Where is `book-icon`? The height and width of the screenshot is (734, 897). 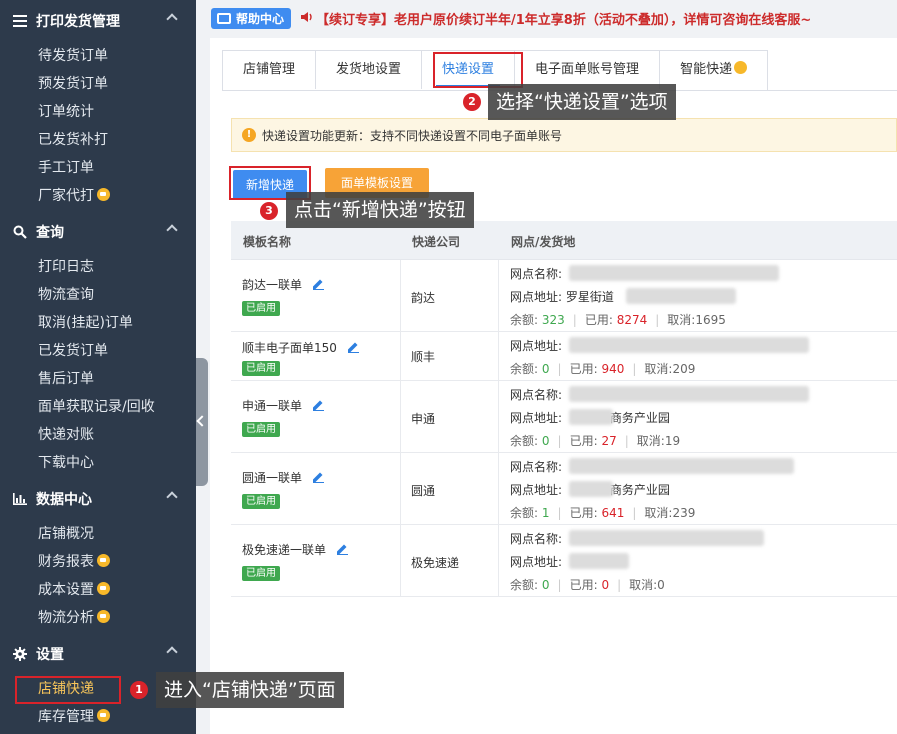 book-icon is located at coordinates (224, 18).